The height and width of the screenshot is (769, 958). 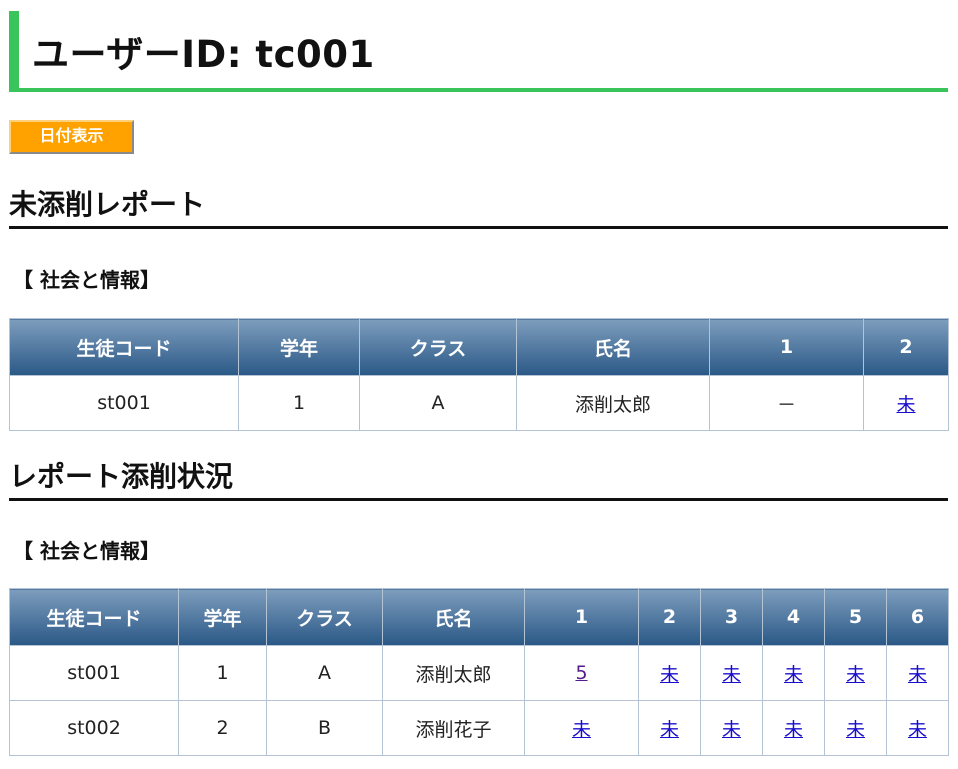 I want to click on page-title: ユーザーID: tc001, so click(x=478, y=51).